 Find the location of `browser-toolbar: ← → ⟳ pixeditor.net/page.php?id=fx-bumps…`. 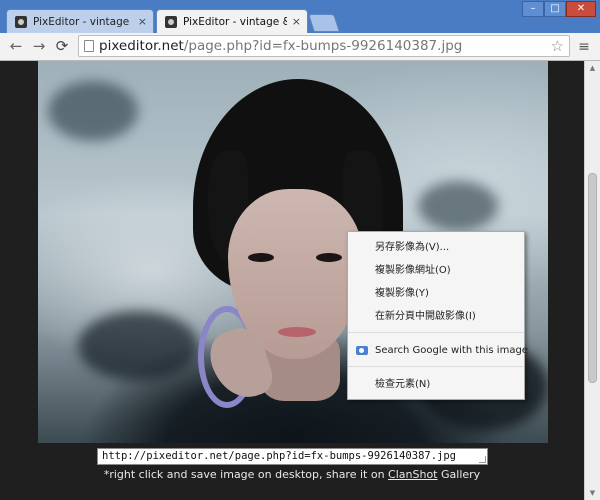

browser-toolbar: ← → ⟳ pixeditor.net/page.php?id=fx-bumps… is located at coordinates (300, 47).